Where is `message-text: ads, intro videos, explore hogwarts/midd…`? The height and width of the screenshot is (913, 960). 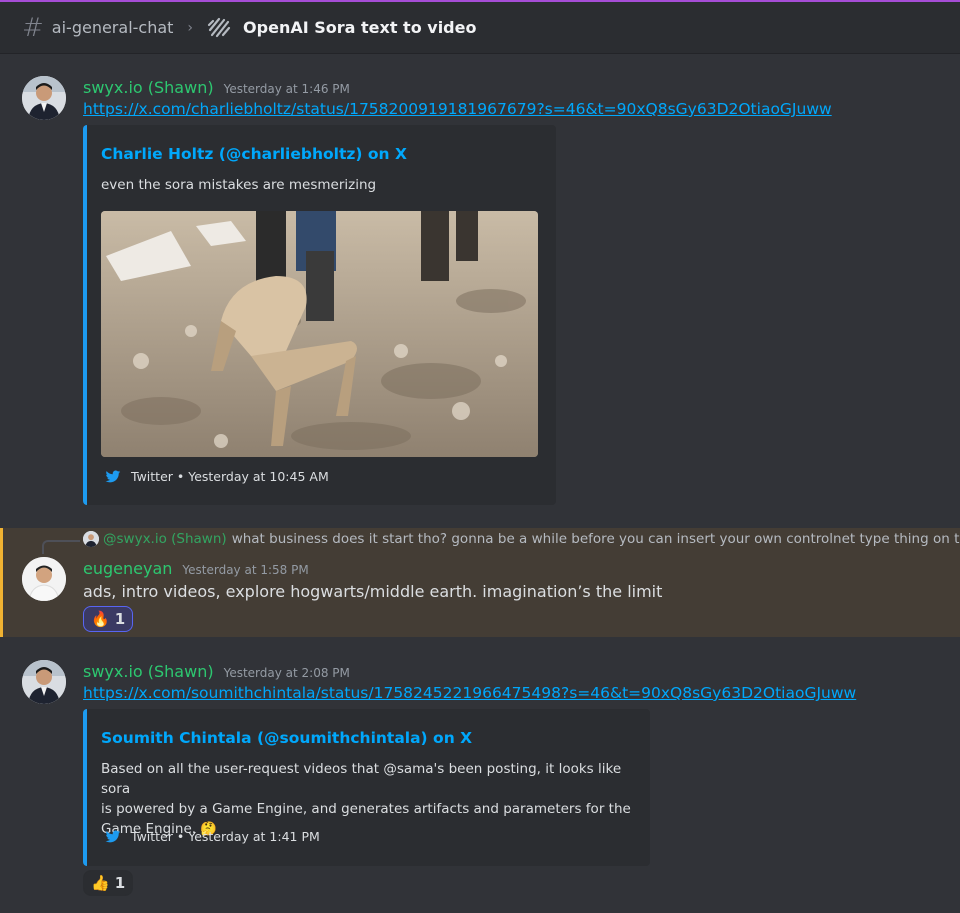
message-text: ads, intro videos, explore hogwarts/midd… is located at coordinates (373, 591).